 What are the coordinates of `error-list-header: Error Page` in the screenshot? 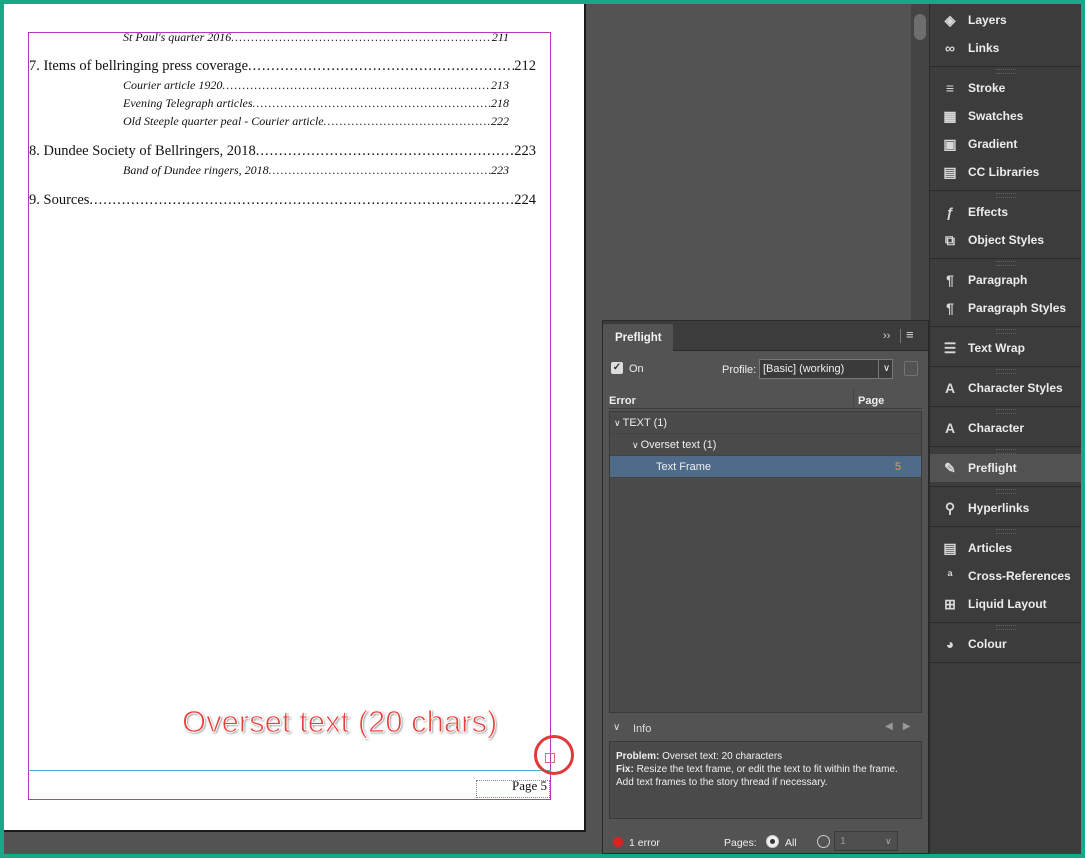 It's located at (765, 399).